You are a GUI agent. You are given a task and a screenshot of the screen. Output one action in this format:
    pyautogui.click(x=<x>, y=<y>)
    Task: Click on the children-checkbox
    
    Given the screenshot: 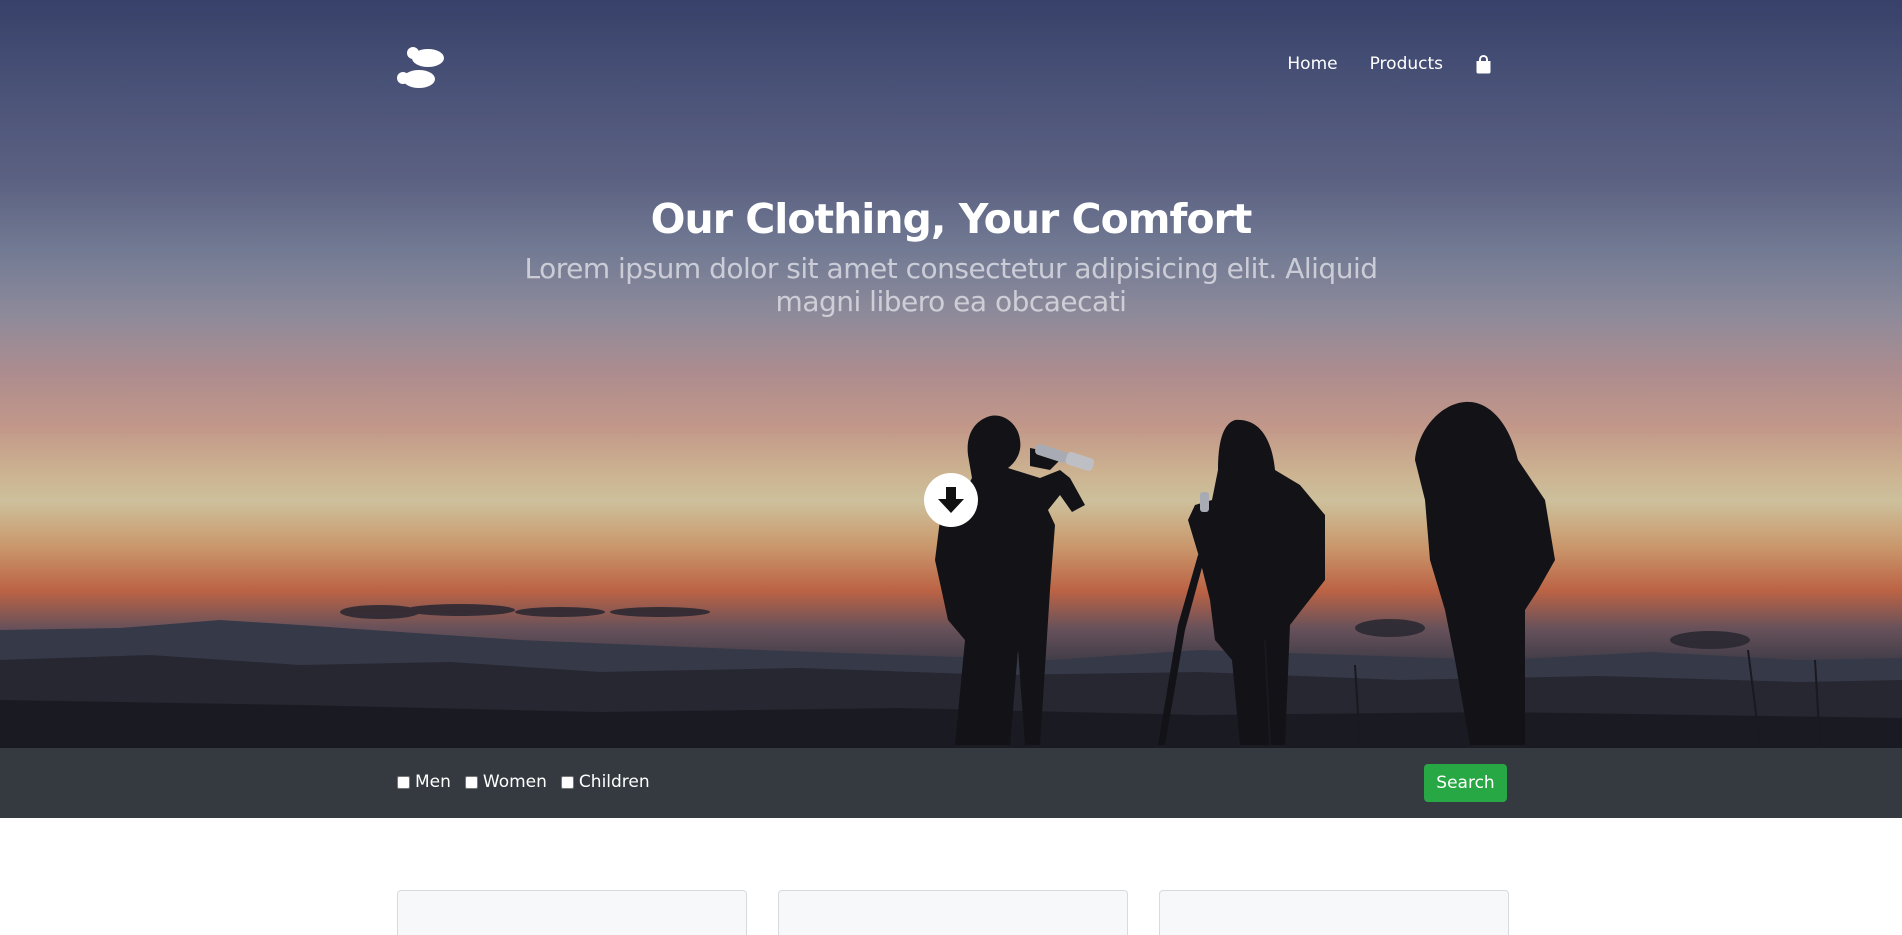 What is the action you would take?
    pyautogui.click(x=567, y=782)
    